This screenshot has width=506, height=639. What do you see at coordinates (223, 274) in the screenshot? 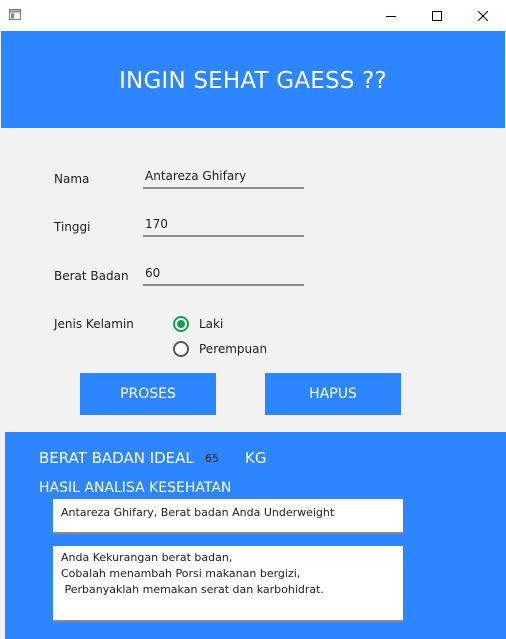
I see `berat-field` at bounding box center [223, 274].